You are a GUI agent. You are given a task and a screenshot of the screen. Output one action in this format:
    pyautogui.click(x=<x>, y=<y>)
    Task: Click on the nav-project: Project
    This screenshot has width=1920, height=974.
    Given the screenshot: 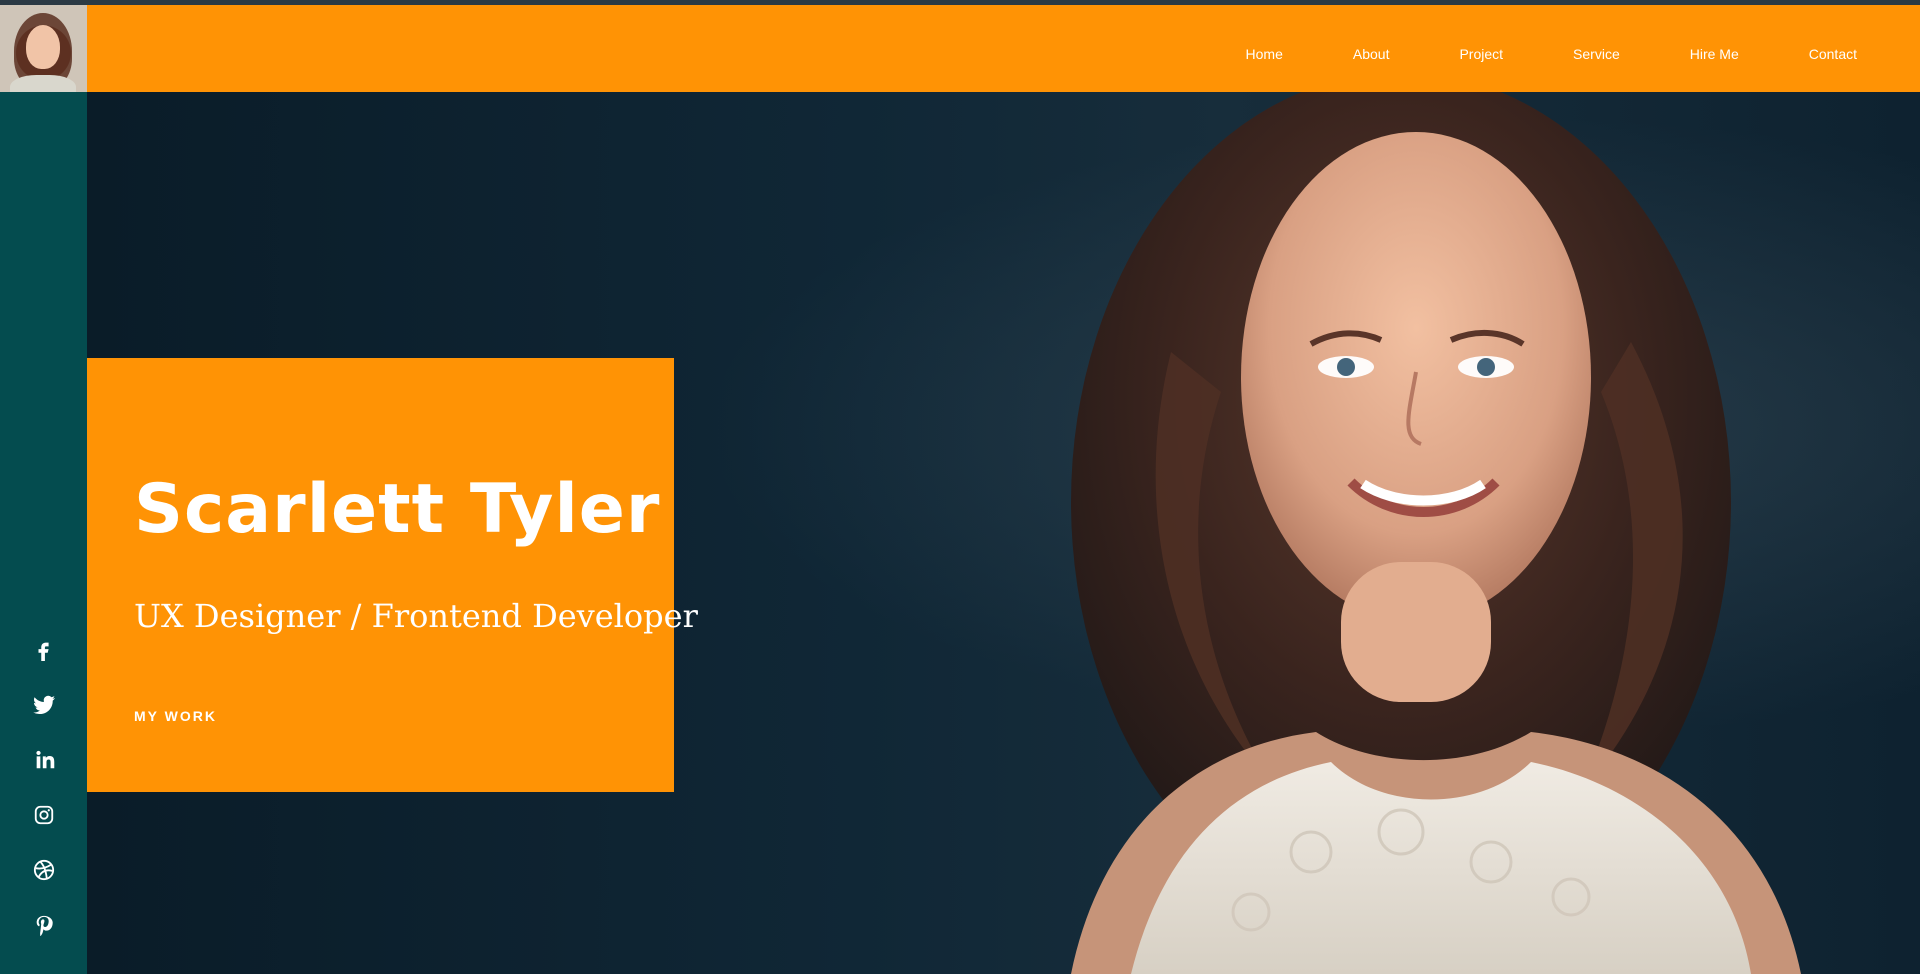 What is the action you would take?
    pyautogui.click(x=1481, y=54)
    